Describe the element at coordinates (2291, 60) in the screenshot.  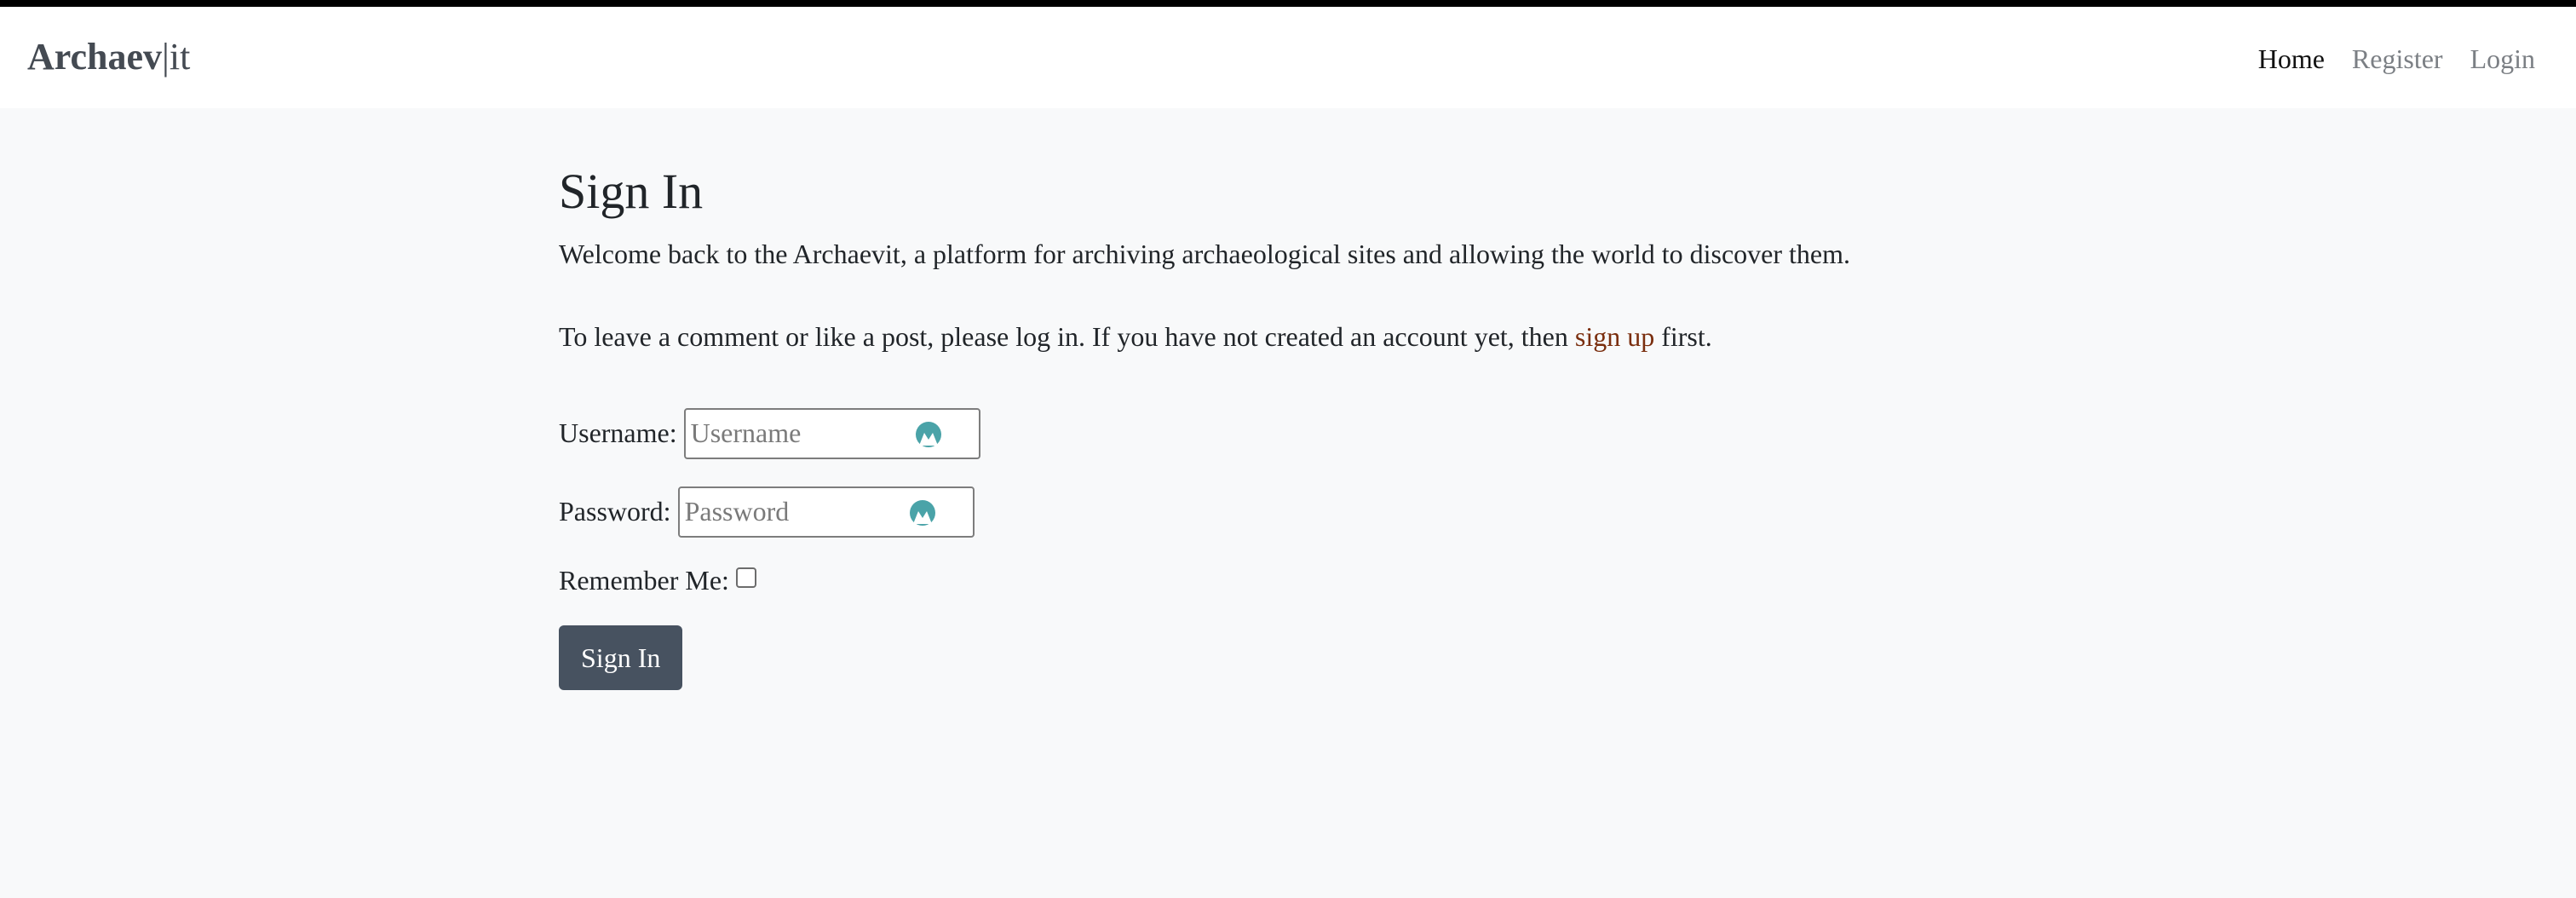
I see `nav-home: Home` at that location.